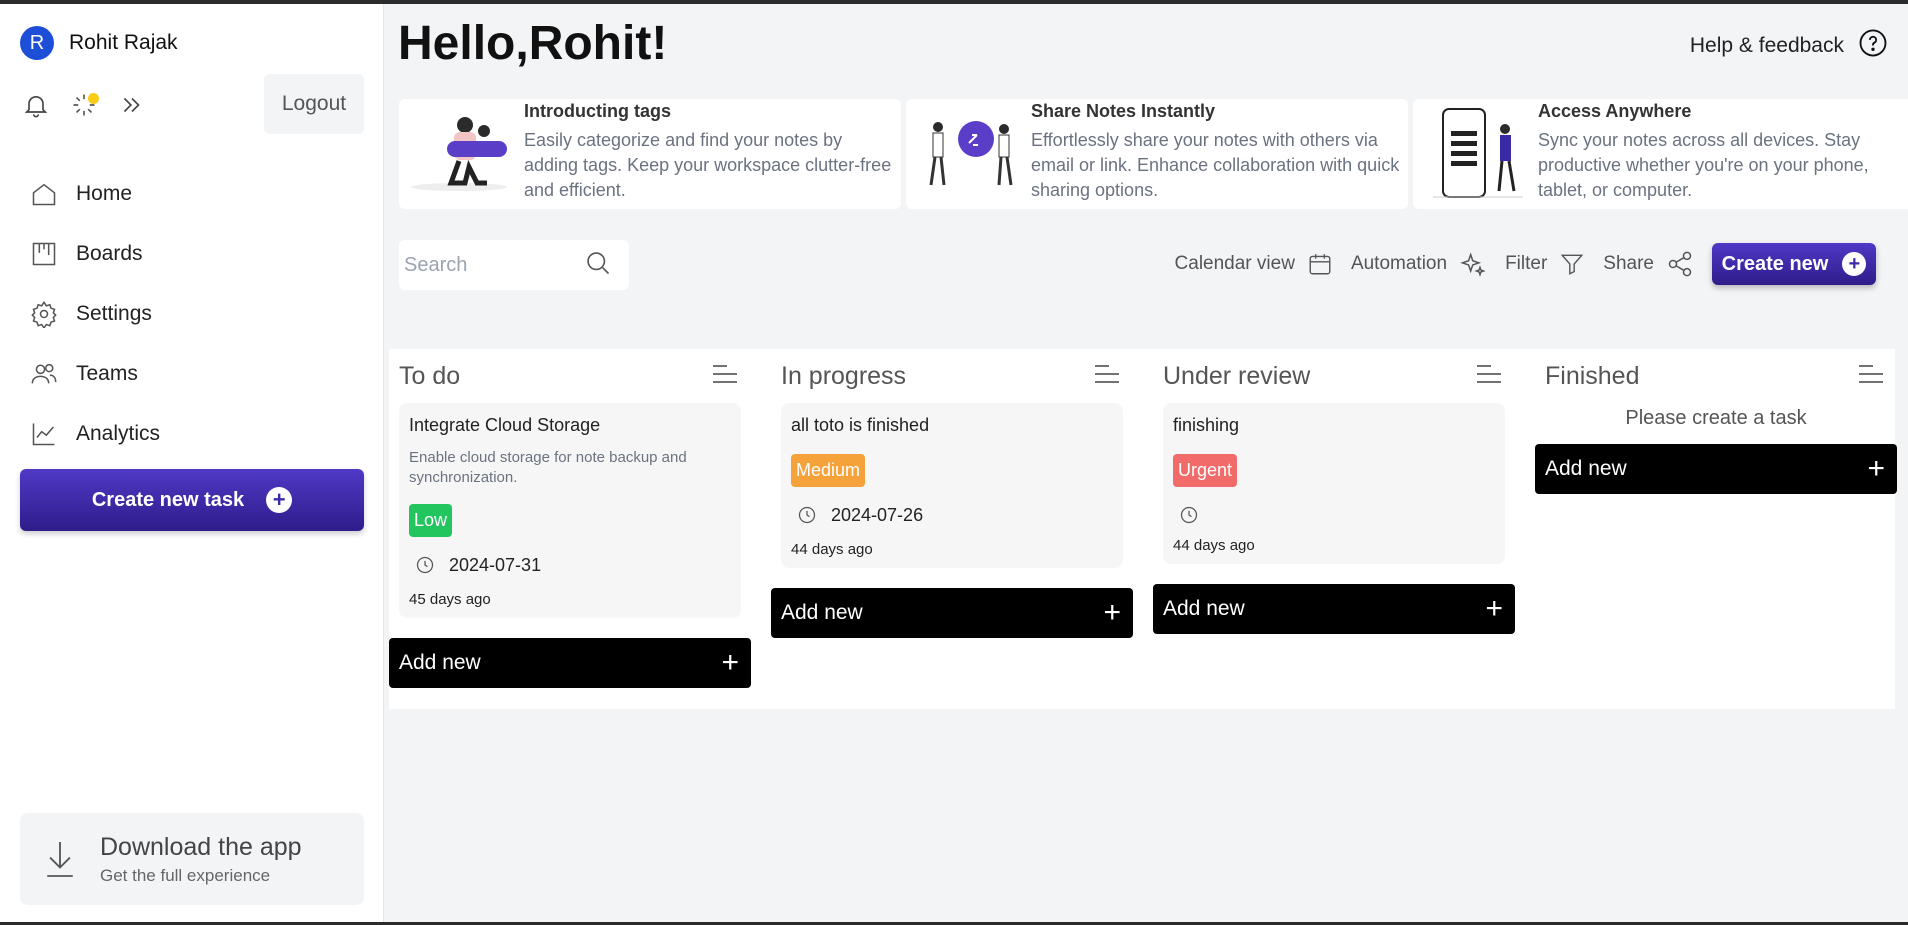 The width and height of the screenshot is (1908, 925). Describe the element at coordinates (1189, 515) in the screenshot. I see `clock-icon` at that location.